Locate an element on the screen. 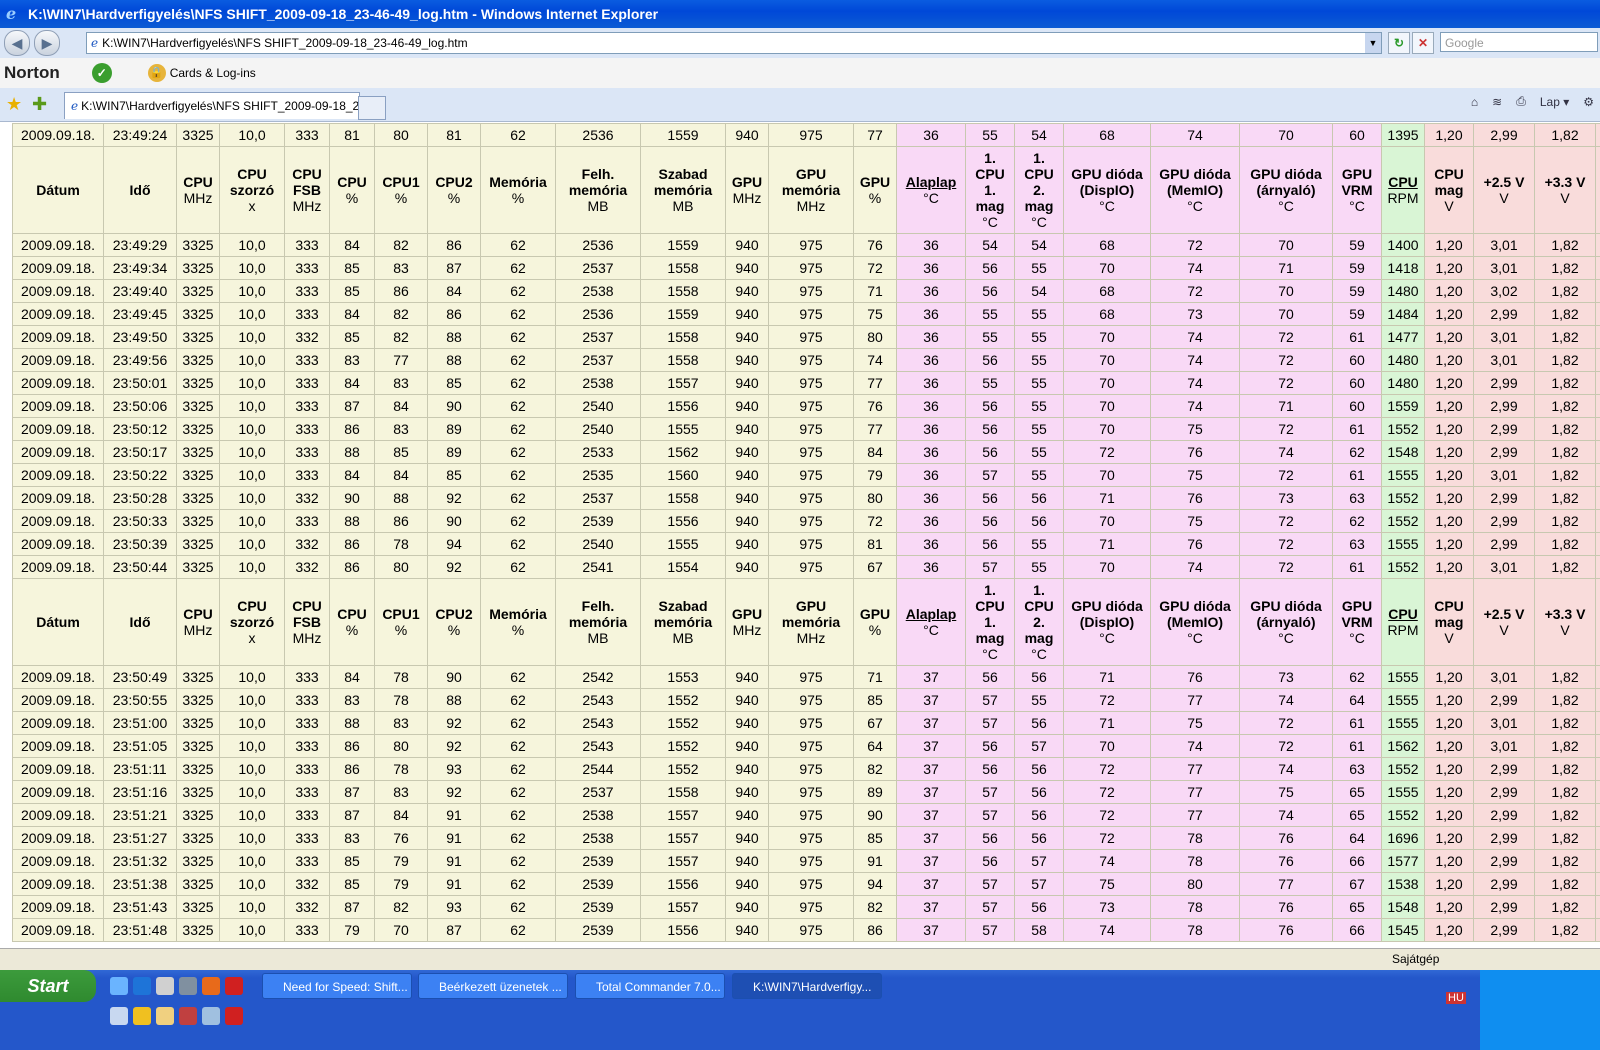 The image size is (1600, 1050). table-cell: 81 is located at coordinates (875, 544).